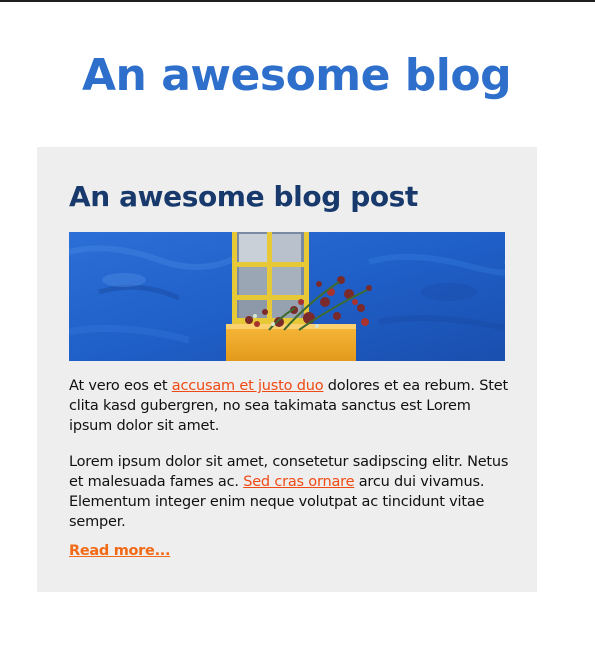  Describe the element at coordinates (297, 1) in the screenshot. I see `top-border` at that location.